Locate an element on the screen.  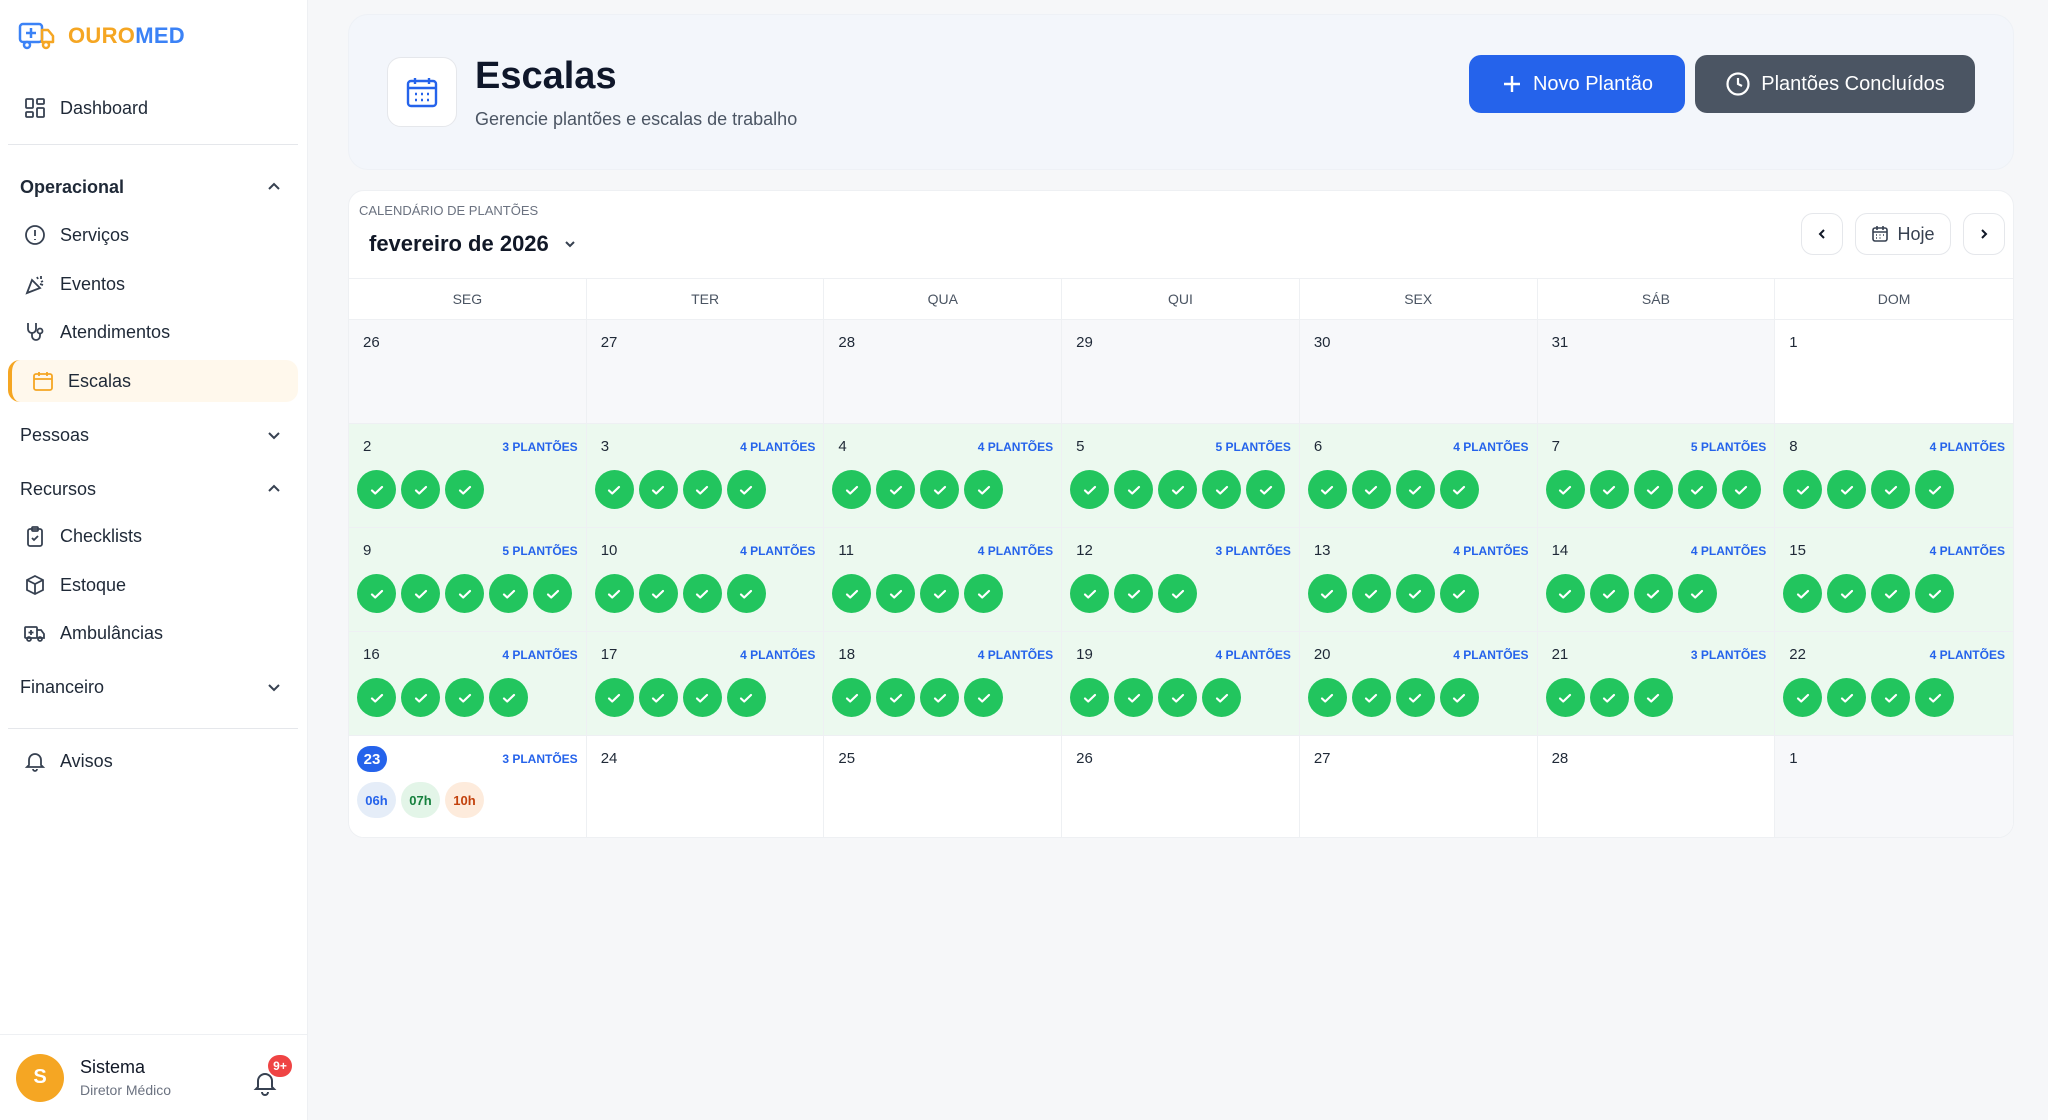
sidebar-item-eventos: Eventos is located at coordinates (153, 284).